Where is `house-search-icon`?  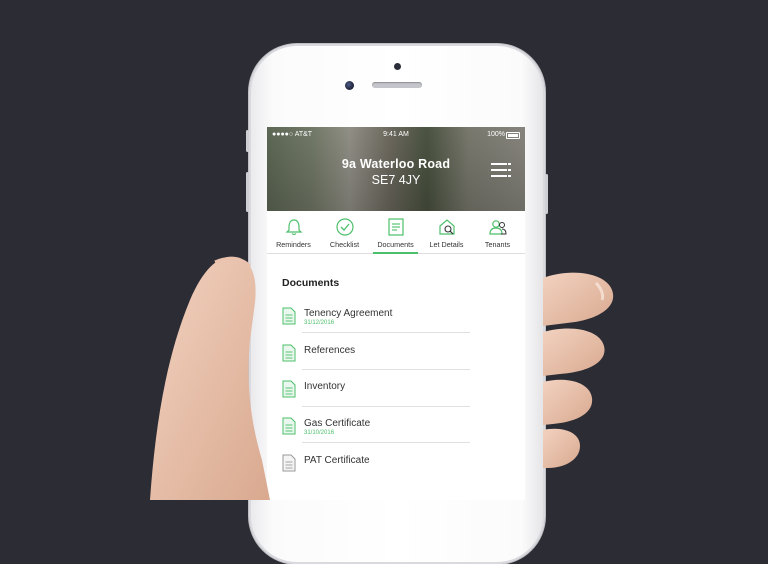 house-search-icon is located at coordinates (447, 227).